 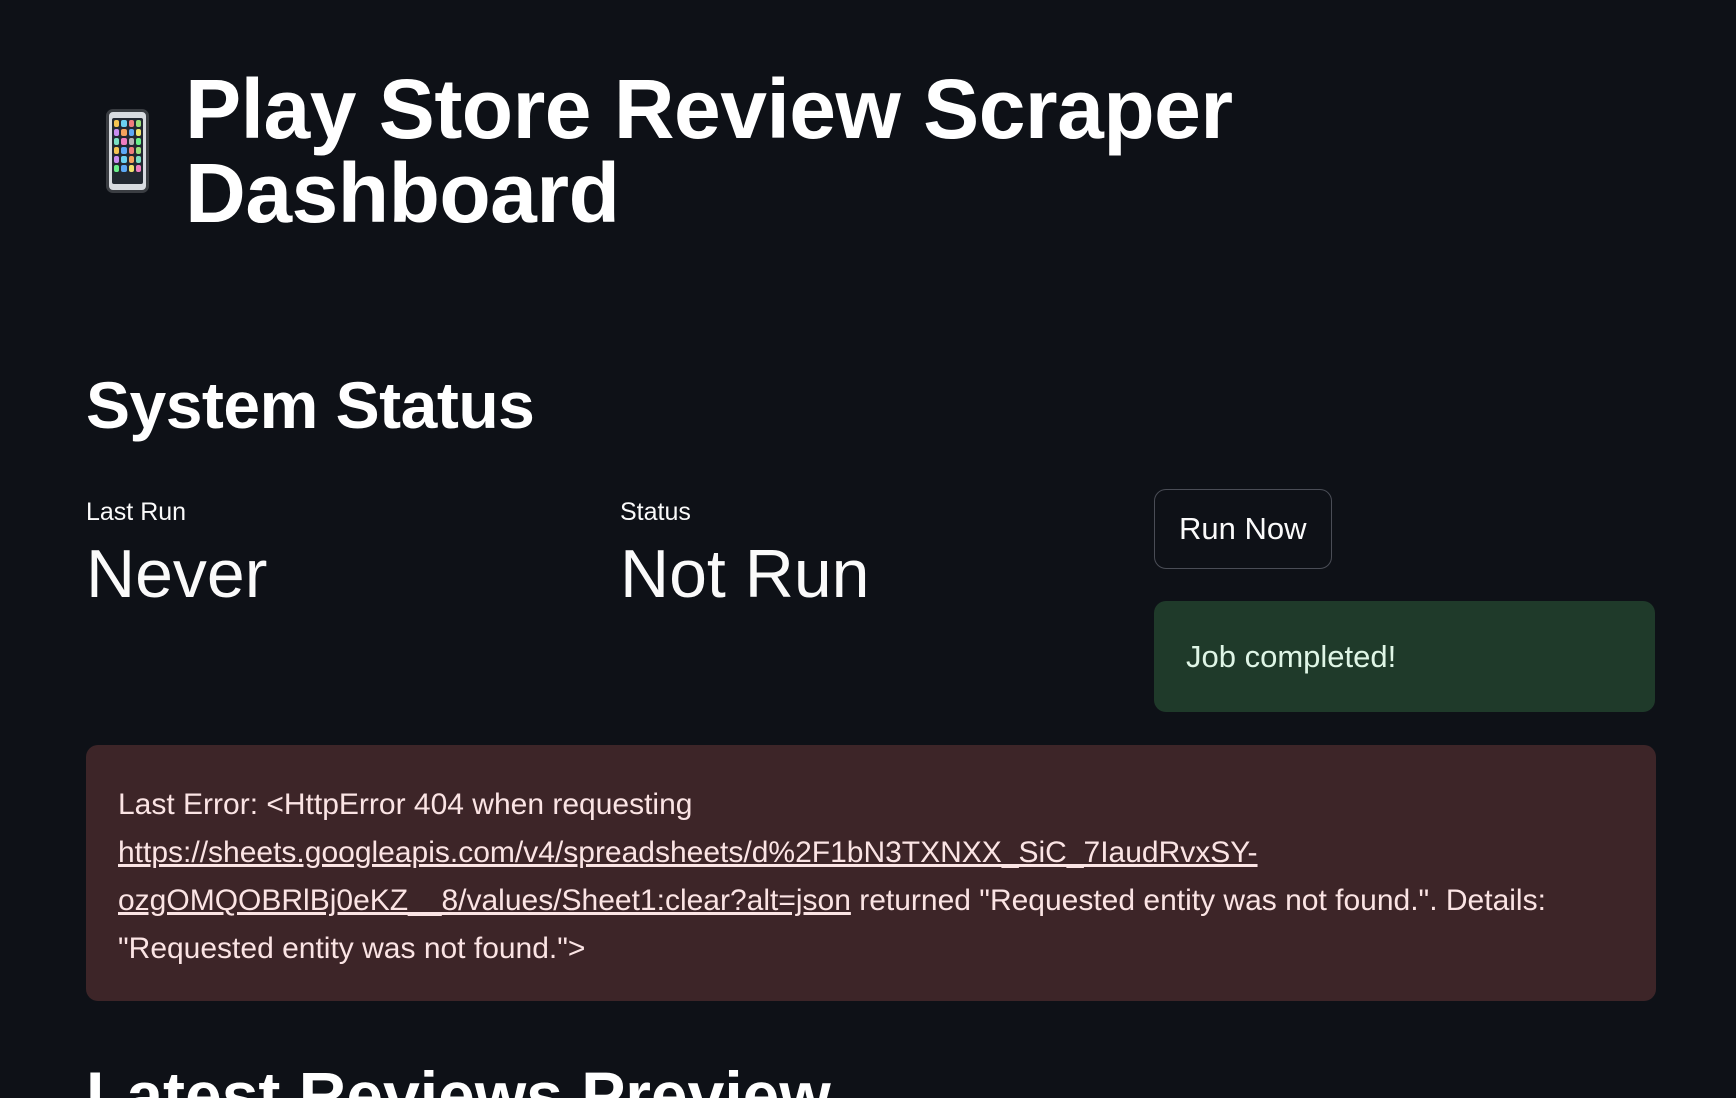 I want to click on success-alert: Job completed!, so click(x=1404, y=656).